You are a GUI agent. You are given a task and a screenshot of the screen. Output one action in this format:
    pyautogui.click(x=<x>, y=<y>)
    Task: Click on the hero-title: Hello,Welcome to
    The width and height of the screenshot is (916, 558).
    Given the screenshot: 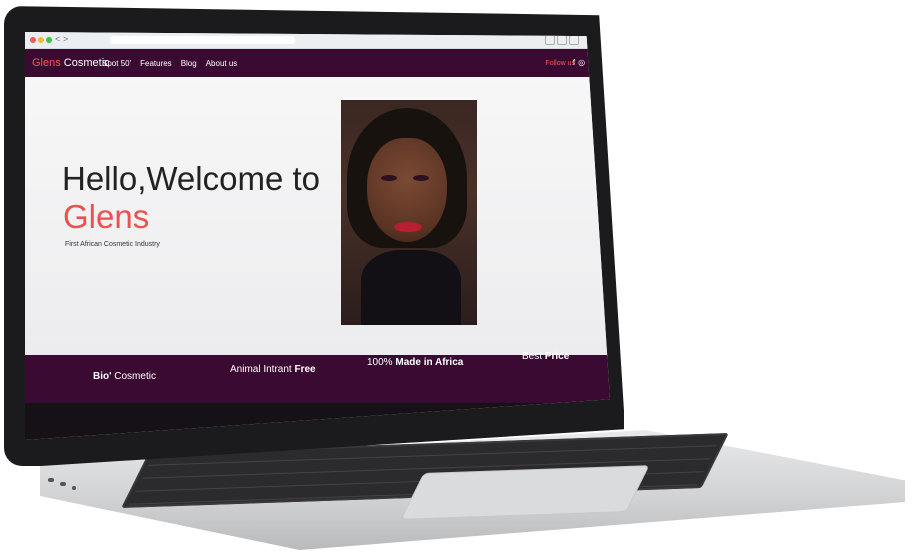 What is the action you would take?
    pyautogui.click(x=191, y=179)
    